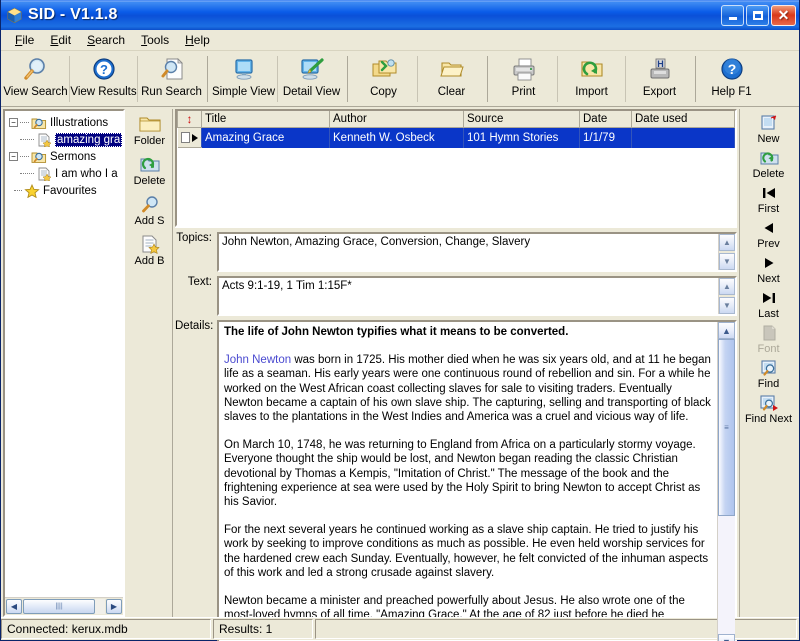 The height and width of the screenshot is (641, 800). What do you see at coordinates (768, 244) in the screenshot?
I see `right-button-label: Prev` at bounding box center [768, 244].